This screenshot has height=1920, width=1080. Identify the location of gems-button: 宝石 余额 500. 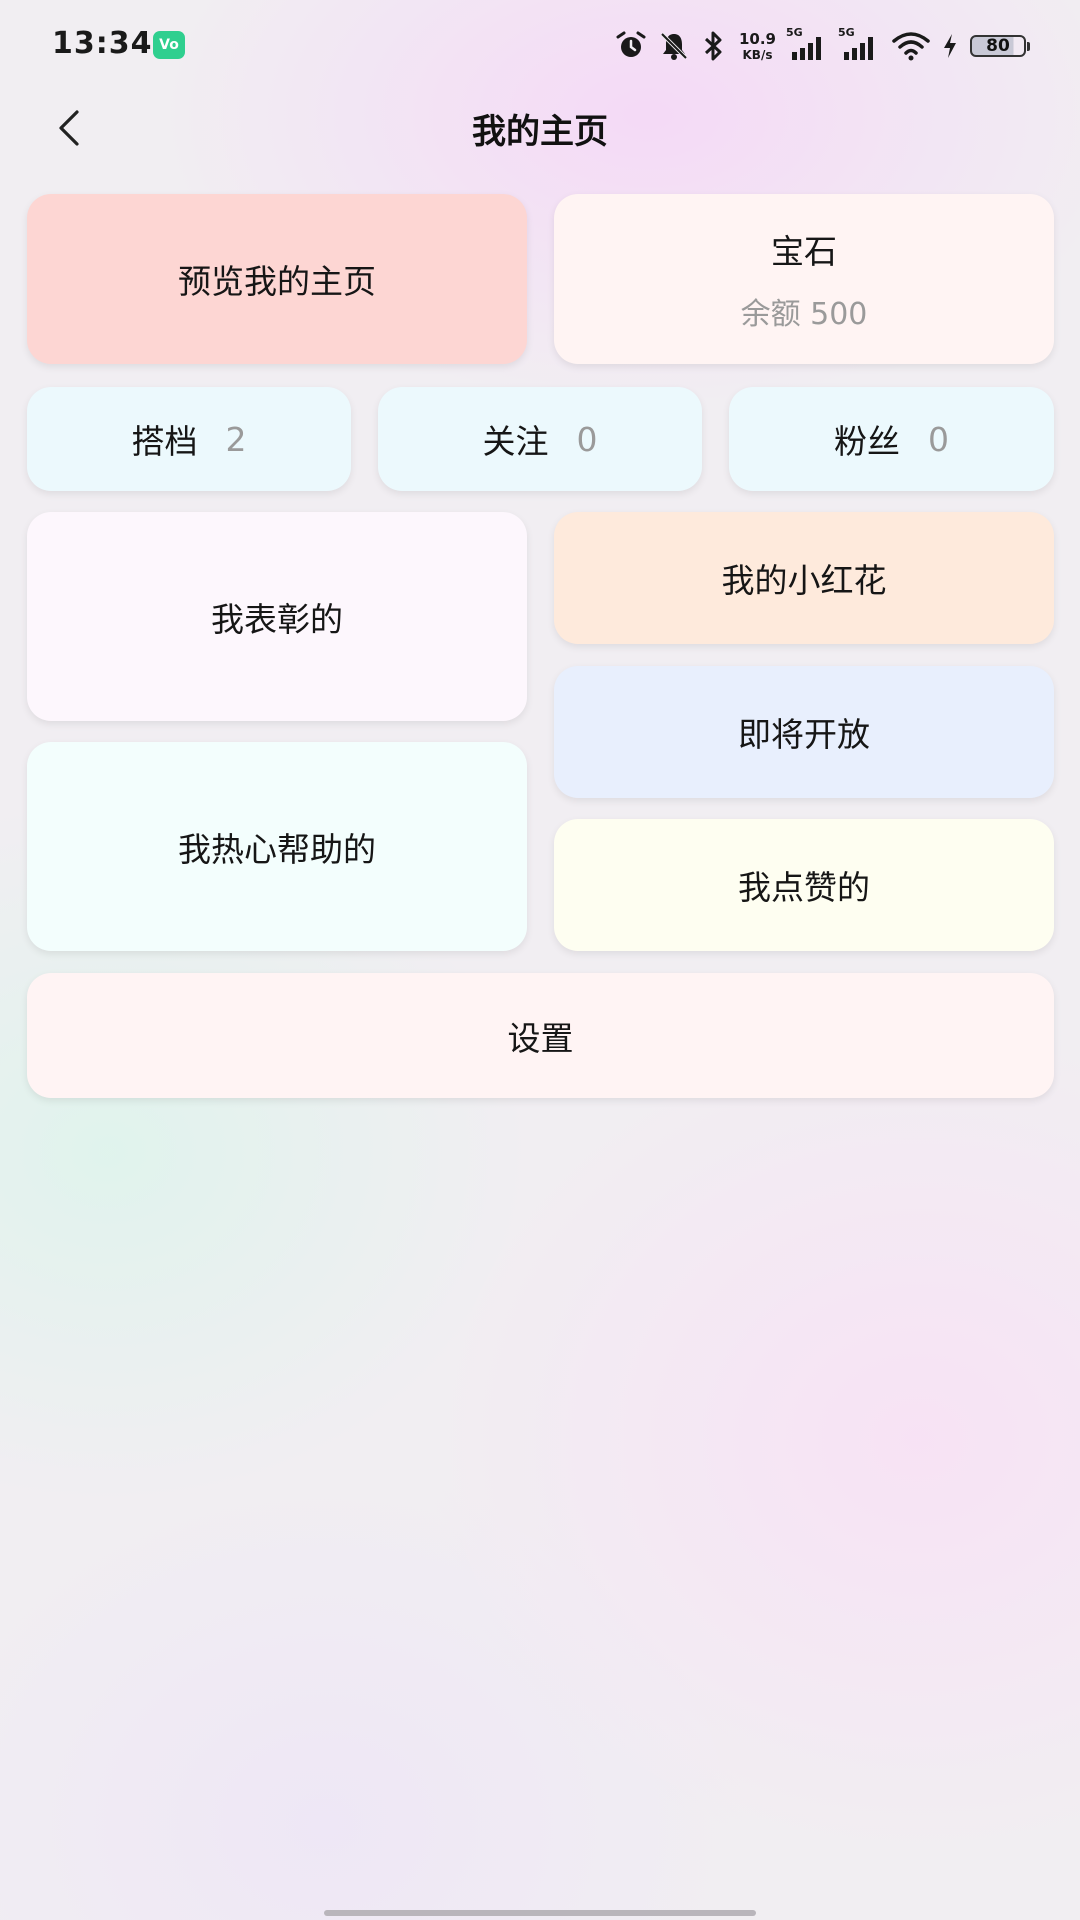
(804, 279).